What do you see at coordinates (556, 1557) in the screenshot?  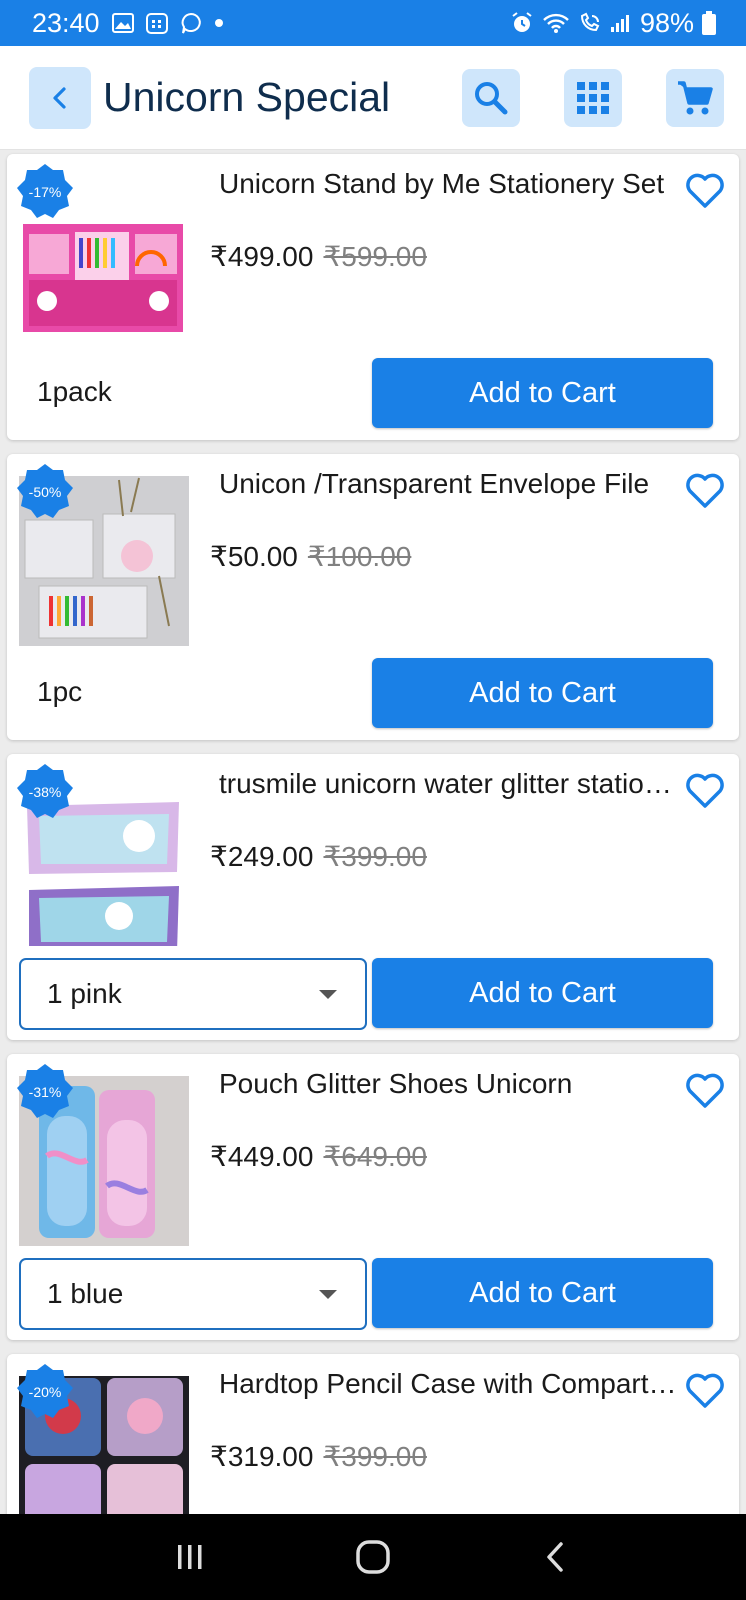 I see `back-icon` at bounding box center [556, 1557].